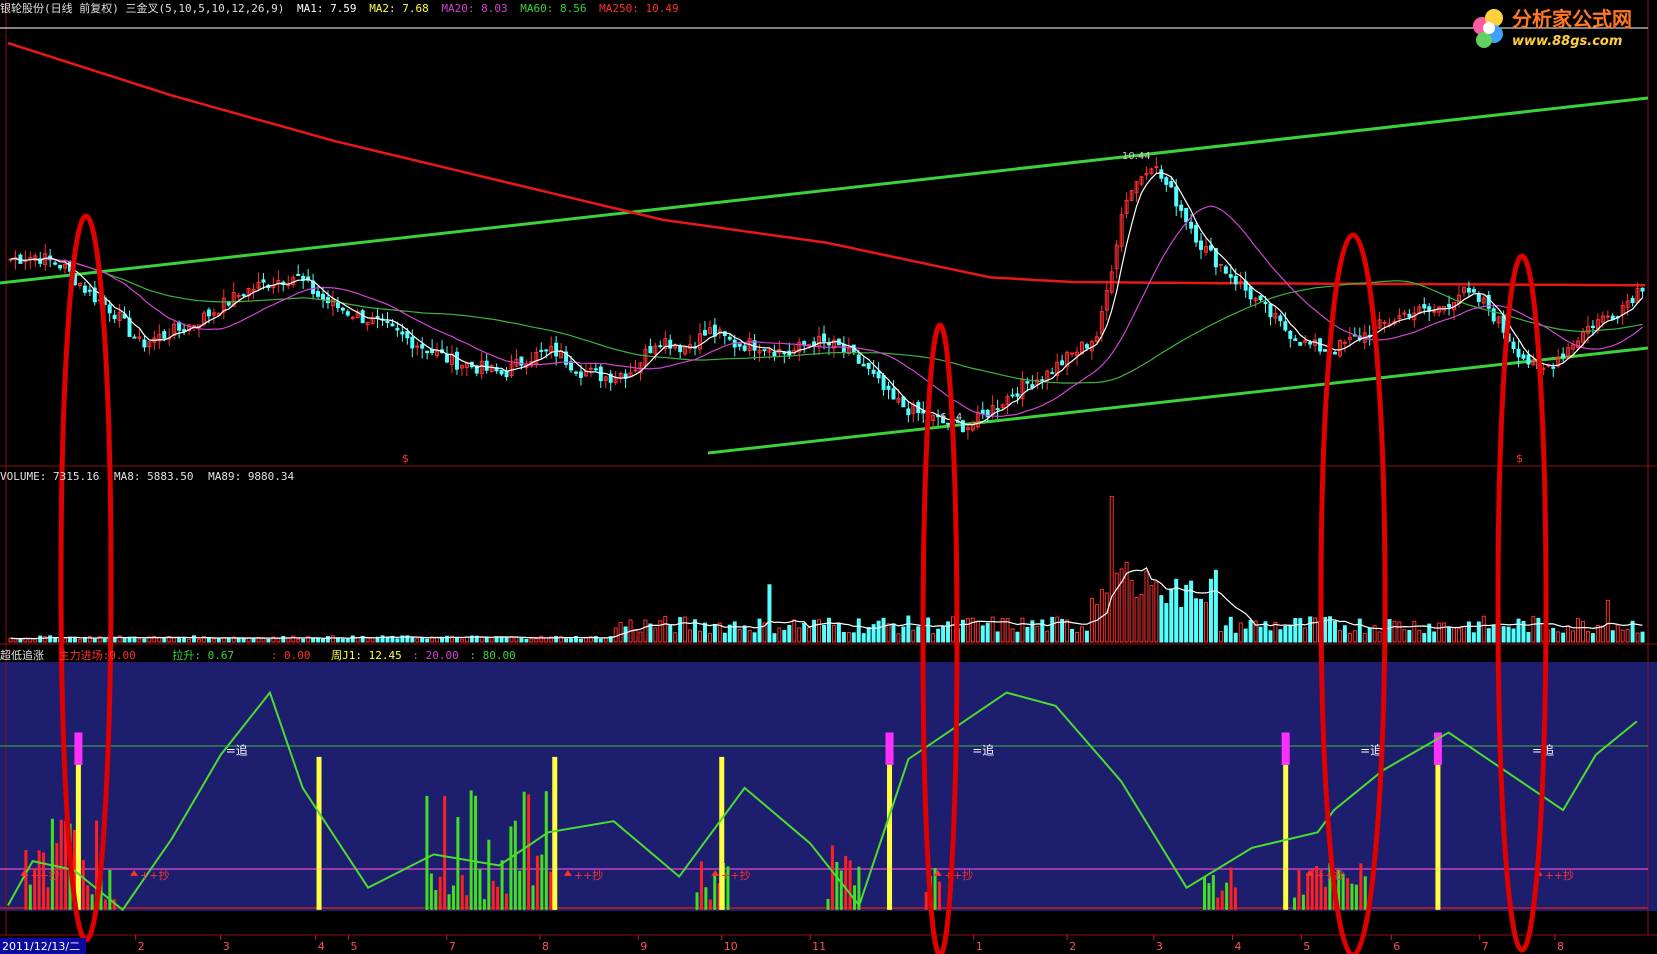 This screenshot has width=1657, height=954. Describe the element at coordinates (366, 655) in the screenshot. I see `zhouj1-value: 周J1: 12.45` at that location.